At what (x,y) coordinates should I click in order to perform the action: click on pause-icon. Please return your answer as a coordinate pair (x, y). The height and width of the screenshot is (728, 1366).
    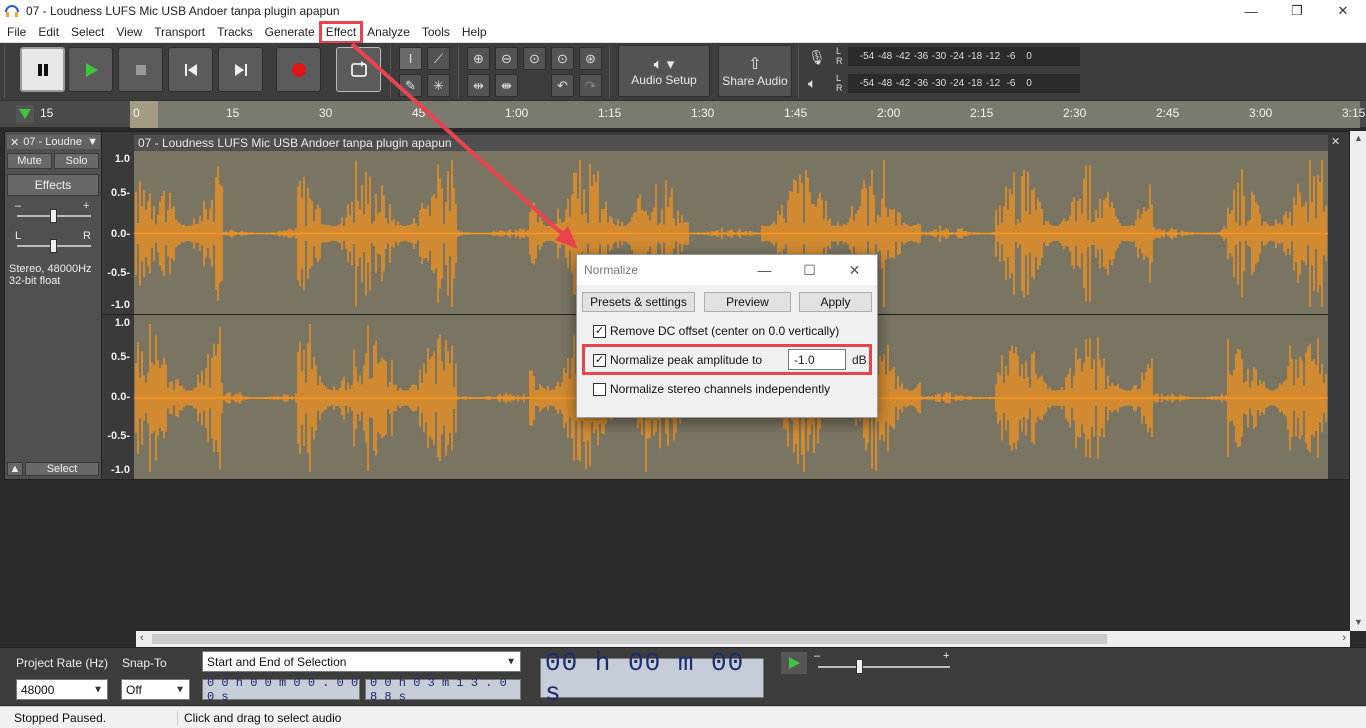
    Looking at the image, I should click on (42, 69).